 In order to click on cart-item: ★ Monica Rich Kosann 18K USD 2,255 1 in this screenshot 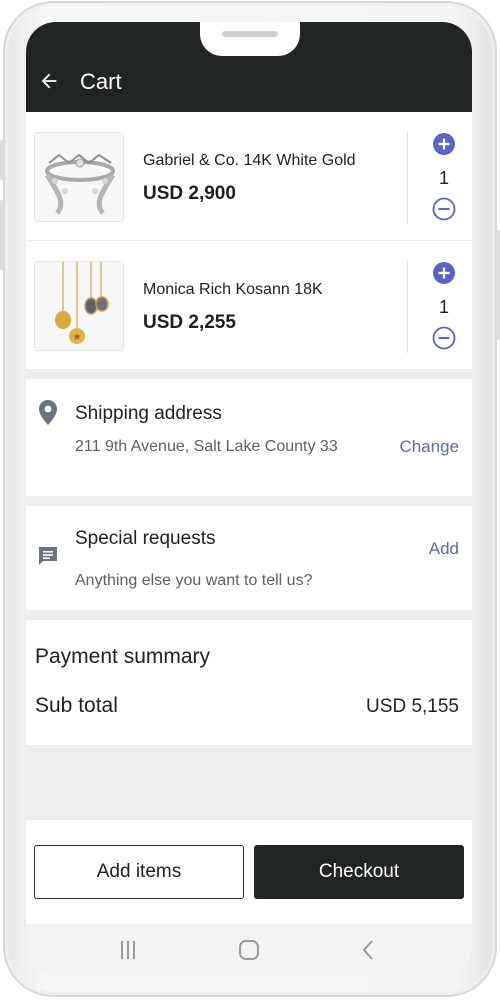, I will do `click(249, 304)`.